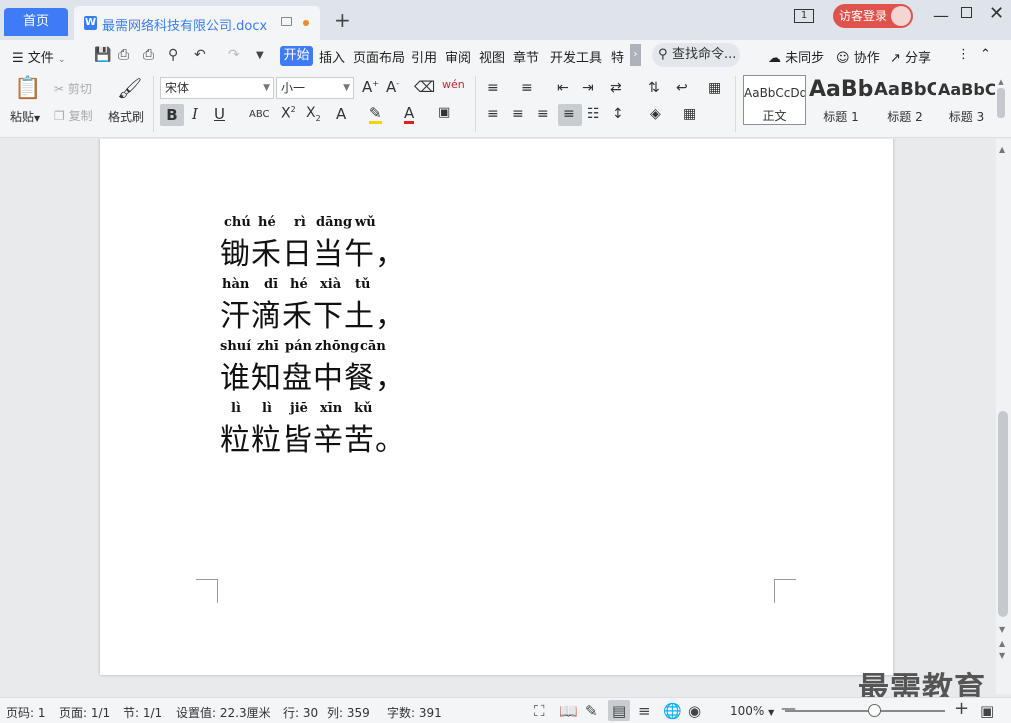 This screenshot has width=1011, height=723. Describe the element at coordinates (458, 56) in the screenshot. I see `tab-review: 审阅` at that location.